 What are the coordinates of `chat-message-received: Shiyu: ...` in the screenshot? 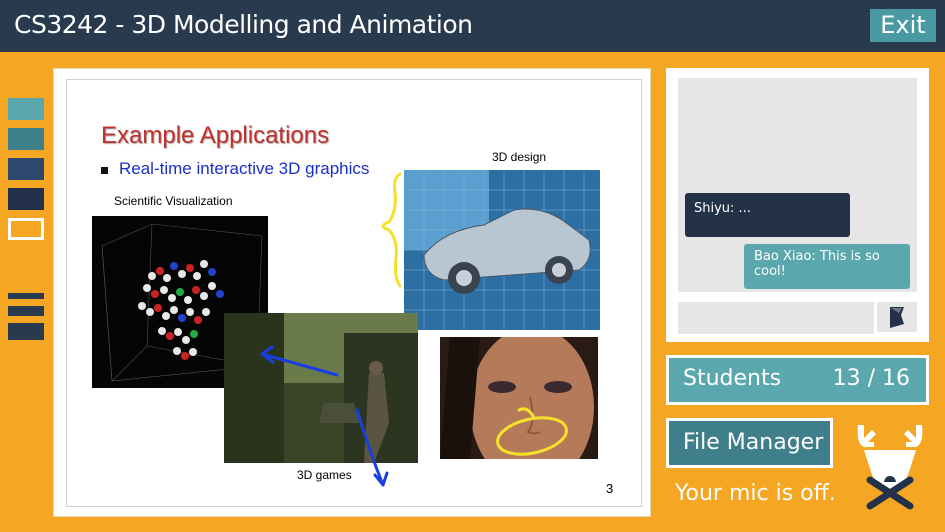 It's located at (767, 215).